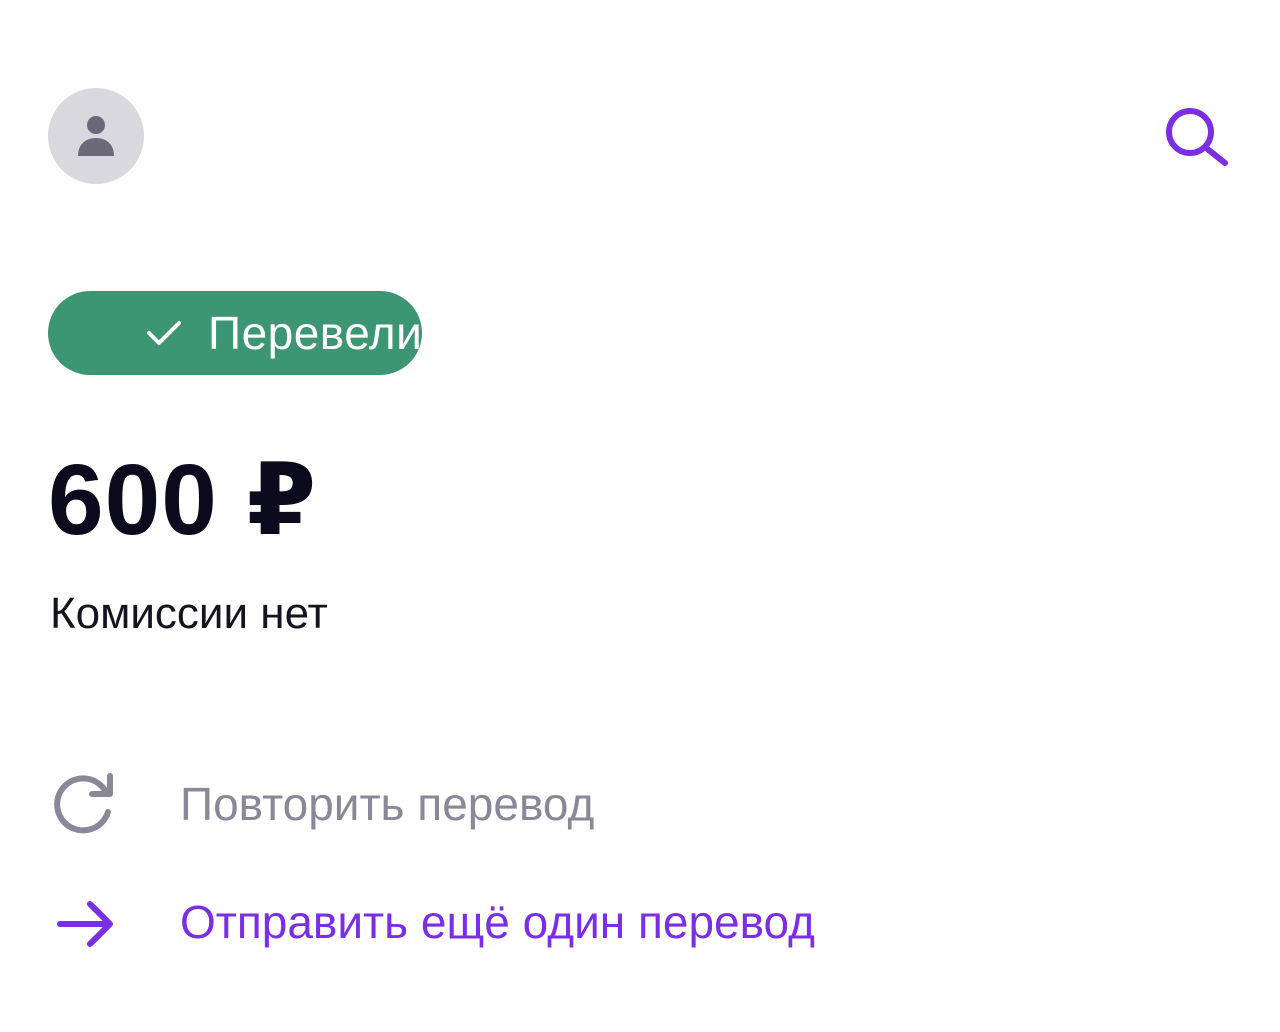 This screenshot has height=1032, width=1280. What do you see at coordinates (83, 803) in the screenshot?
I see `refresh-icon` at bounding box center [83, 803].